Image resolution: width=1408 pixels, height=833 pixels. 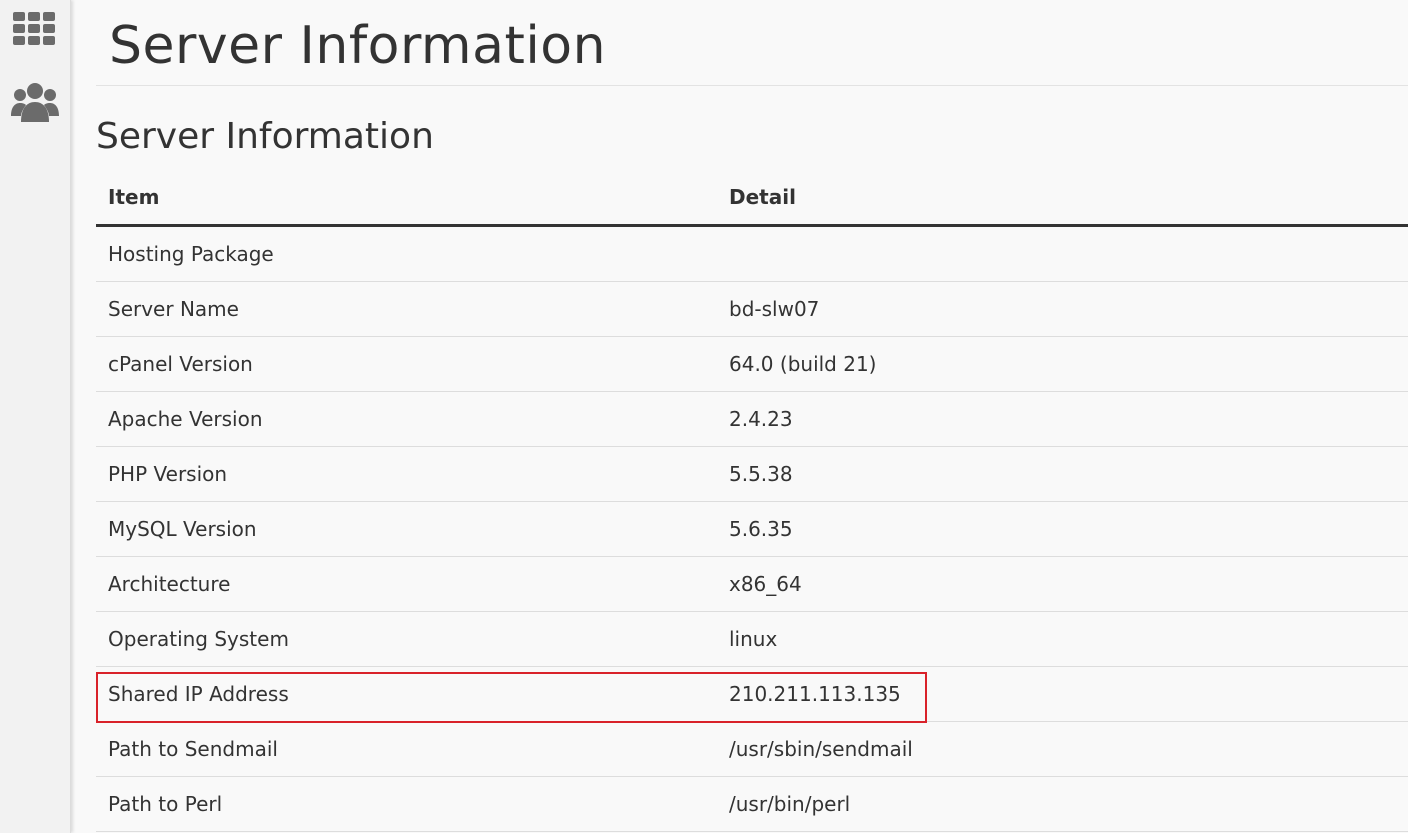 I want to click on row-item-label: Server Name, so click(x=406, y=309).